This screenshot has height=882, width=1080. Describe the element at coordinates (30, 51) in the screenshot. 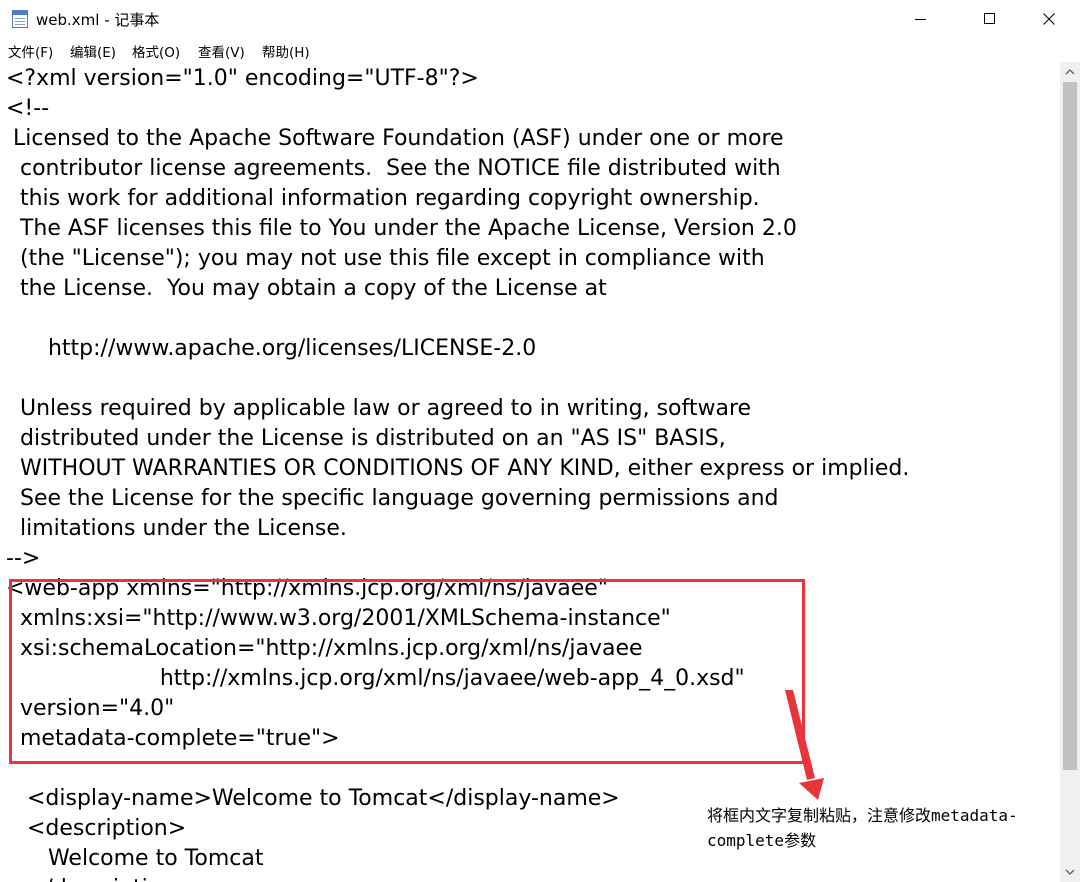

I see `menu-file: 文件(F)` at that location.